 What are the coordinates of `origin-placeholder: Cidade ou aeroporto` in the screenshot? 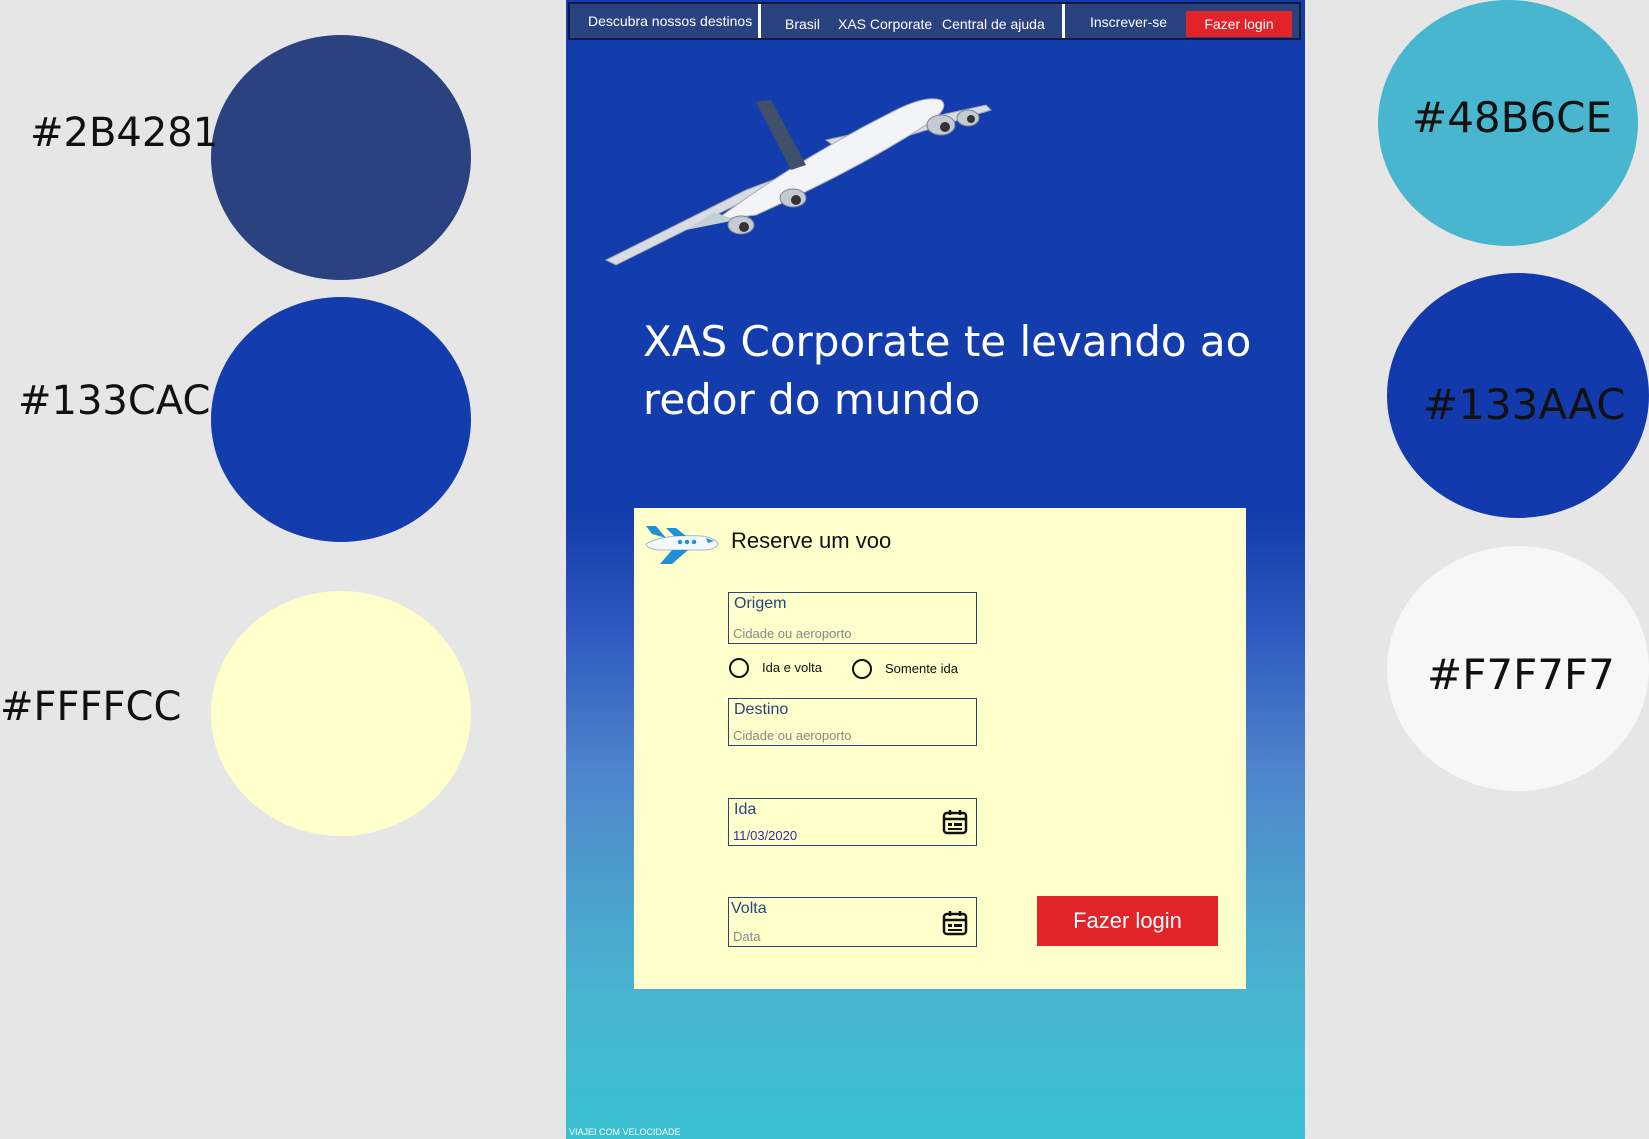 It's located at (792, 633).